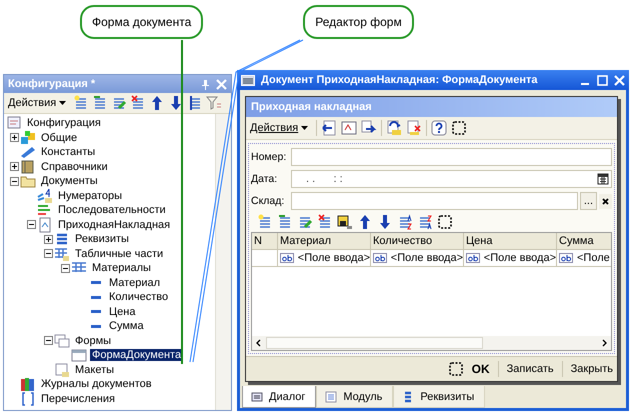 The height and width of the screenshot is (414, 631). What do you see at coordinates (431, 107) in the screenshot?
I see `form-header: Приходная накладная` at bounding box center [431, 107].